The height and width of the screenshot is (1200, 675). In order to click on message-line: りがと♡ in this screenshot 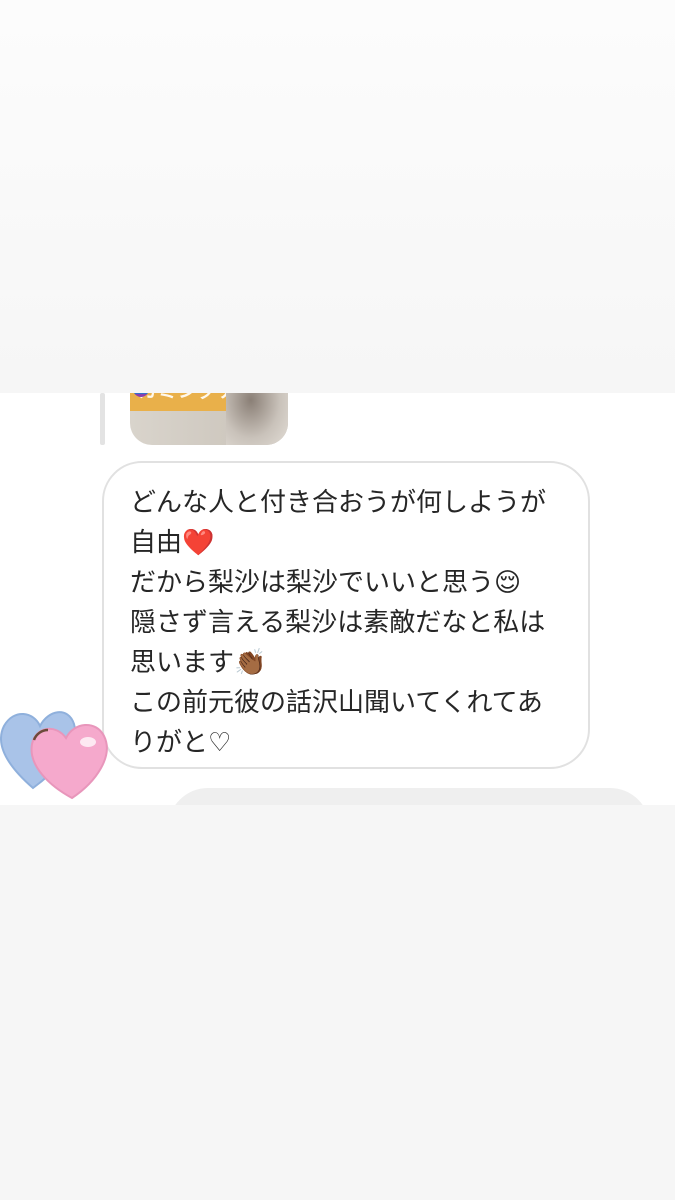, I will do `click(181, 743)`.